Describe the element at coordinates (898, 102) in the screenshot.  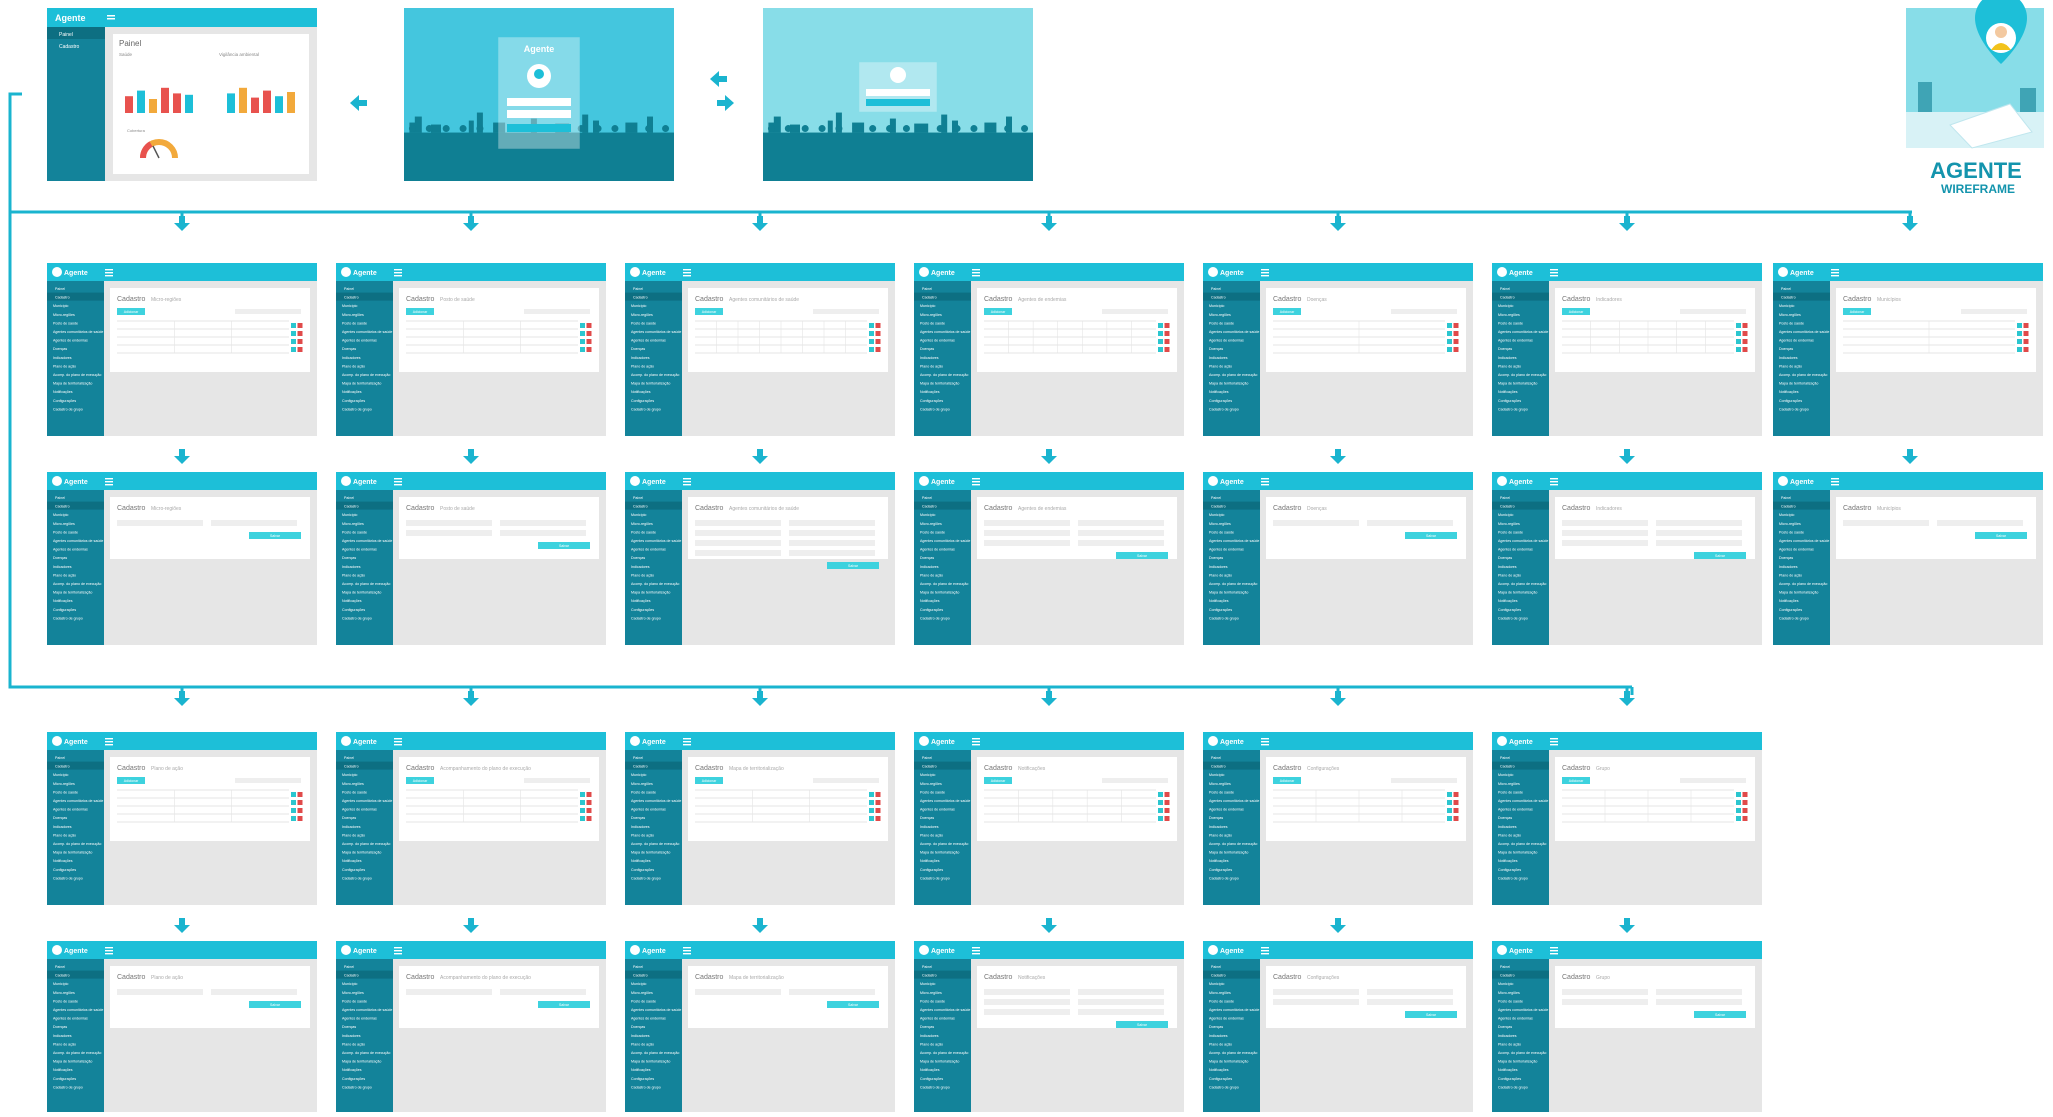
I see `send-button` at that location.